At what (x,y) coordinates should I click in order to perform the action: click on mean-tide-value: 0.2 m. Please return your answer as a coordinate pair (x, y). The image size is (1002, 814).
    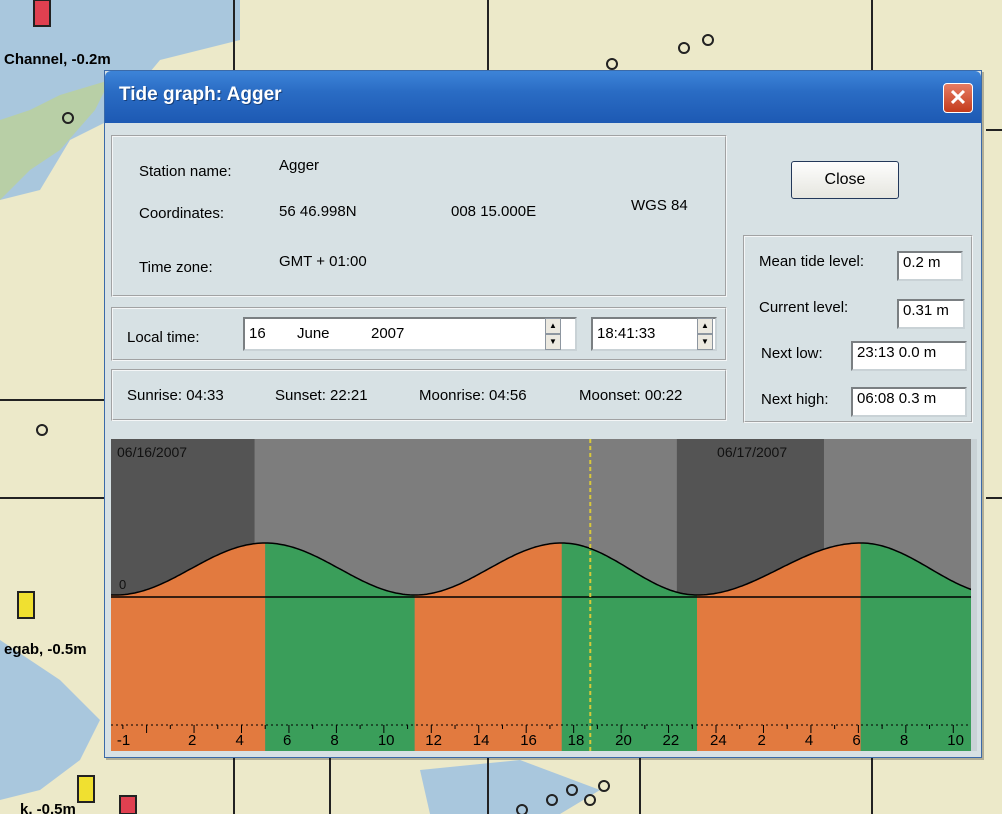
    Looking at the image, I should click on (930, 266).